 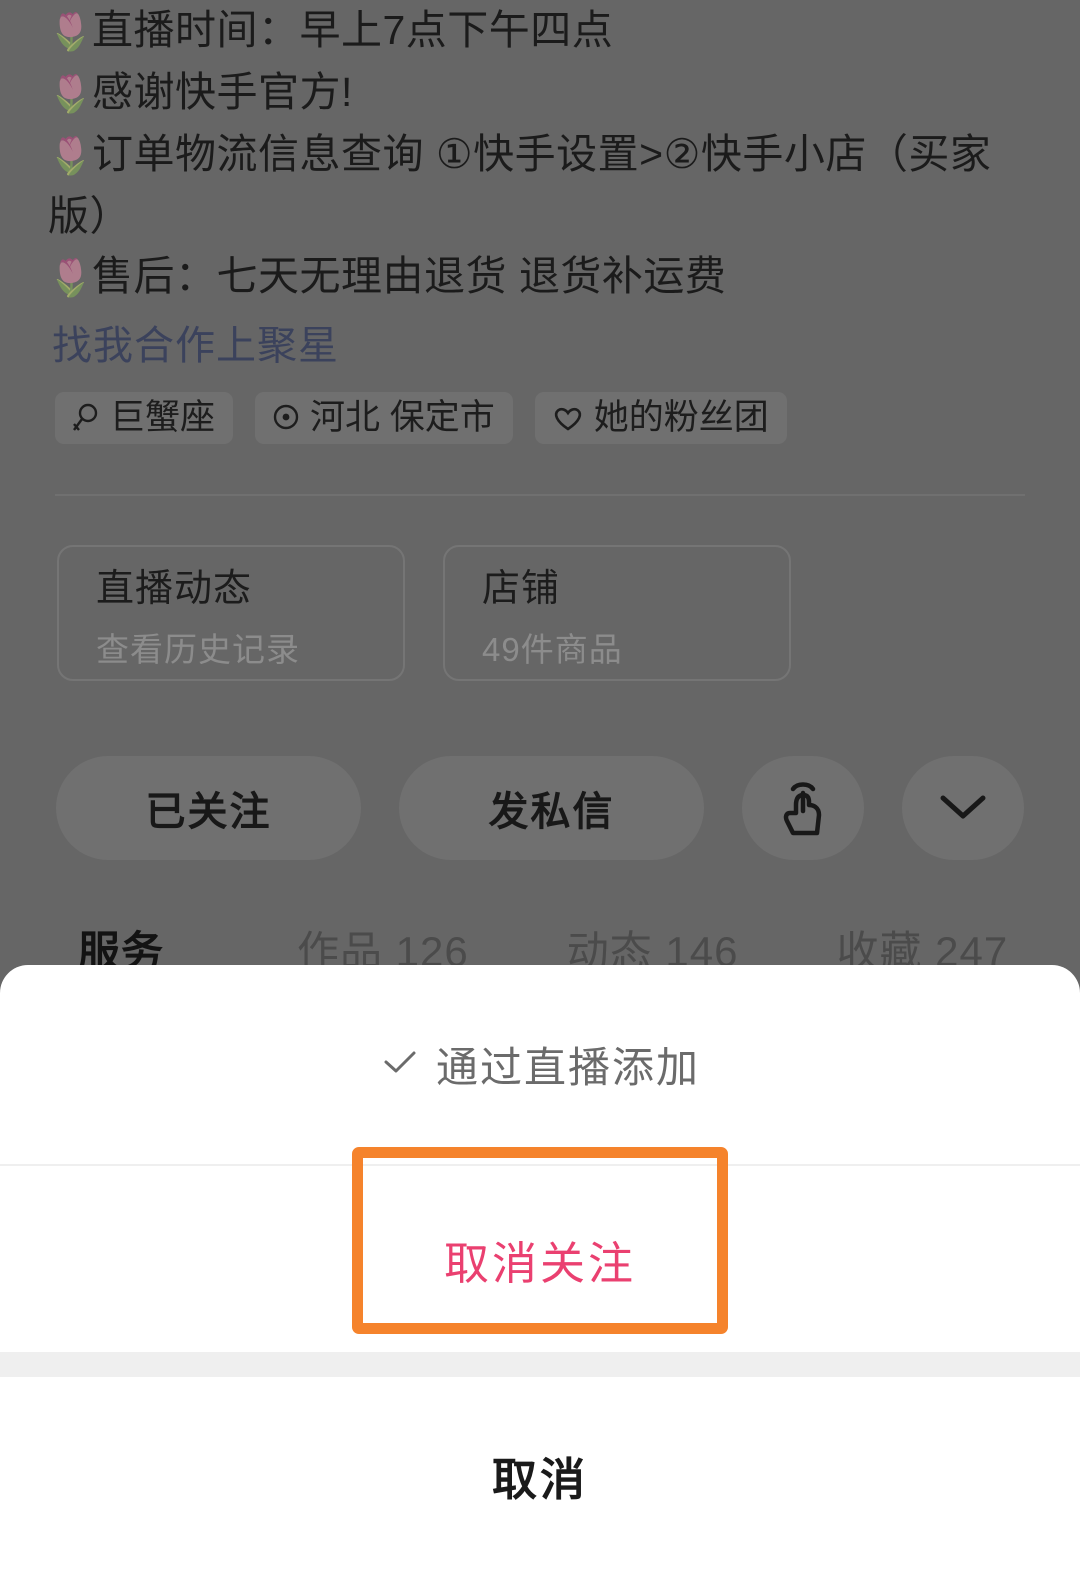 I want to click on bio-line: 🌷订单物流信息查询 ①快手设置>②快手小店（买家版）, so click(x=548, y=185).